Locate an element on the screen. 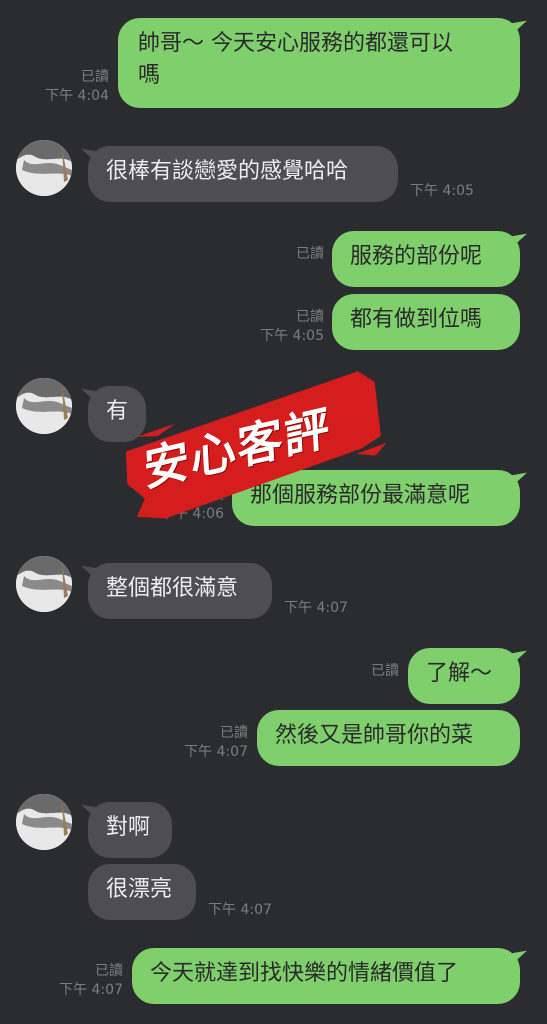 Image resolution: width=547 pixels, height=1024 pixels. message-text: 今天就達到找快樂的情緒價值了 is located at coordinates (304, 973).